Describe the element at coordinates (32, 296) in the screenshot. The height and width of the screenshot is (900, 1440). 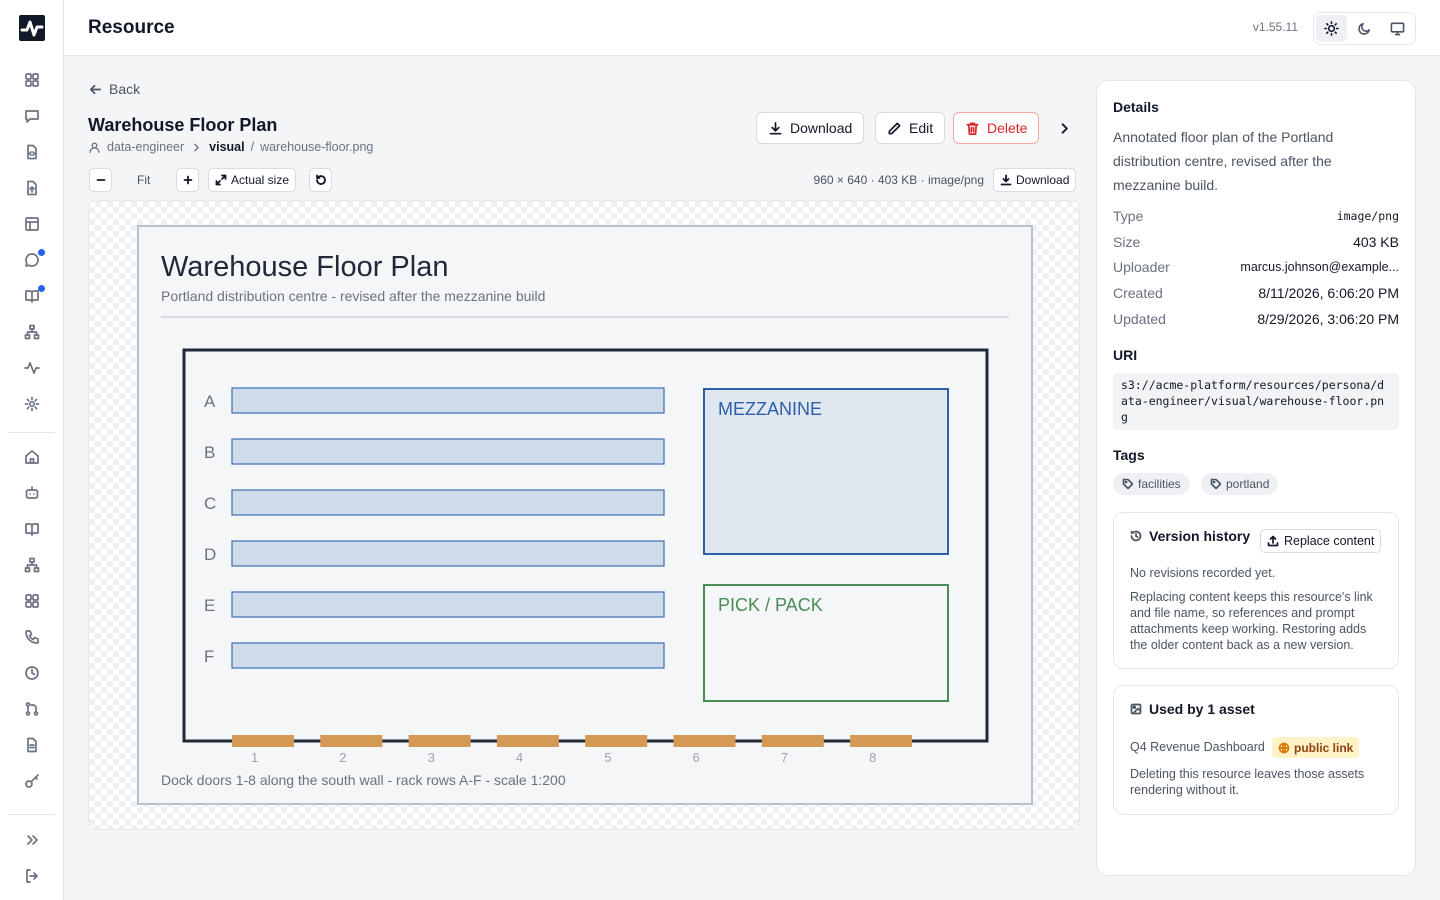
I see `book-icon` at that location.